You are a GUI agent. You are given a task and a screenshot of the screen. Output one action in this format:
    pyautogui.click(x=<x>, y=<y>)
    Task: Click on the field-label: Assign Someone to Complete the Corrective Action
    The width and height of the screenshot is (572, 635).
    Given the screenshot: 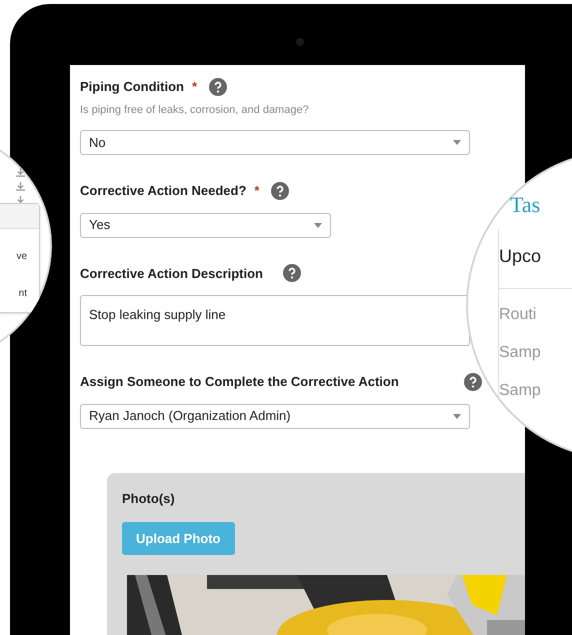 What is the action you would take?
    pyautogui.click(x=239, y=382)
    